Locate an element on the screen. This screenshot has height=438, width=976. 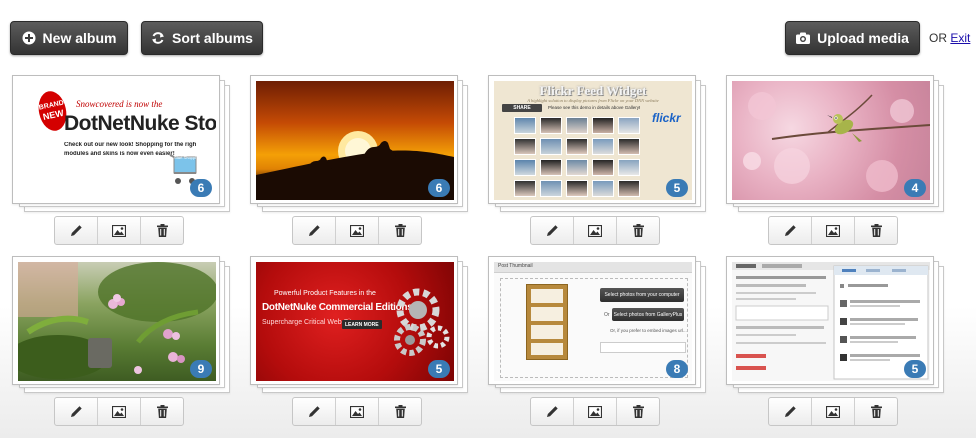
gears-graphic is located at coordinates (420, 322).